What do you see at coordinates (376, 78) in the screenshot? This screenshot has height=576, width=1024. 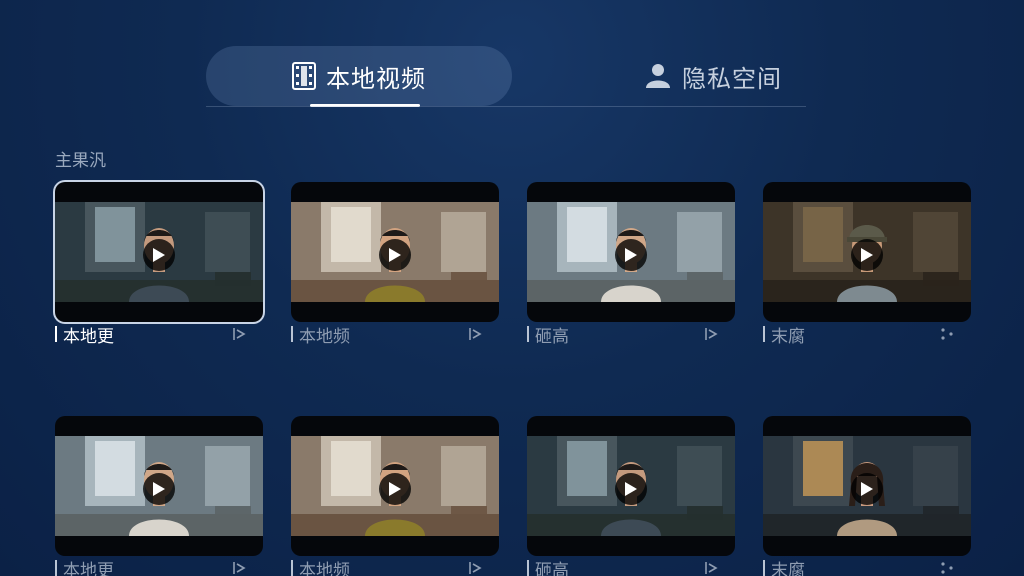 I see `tab-local-videos-label: 本地视频` at bounding box center [376, 78].